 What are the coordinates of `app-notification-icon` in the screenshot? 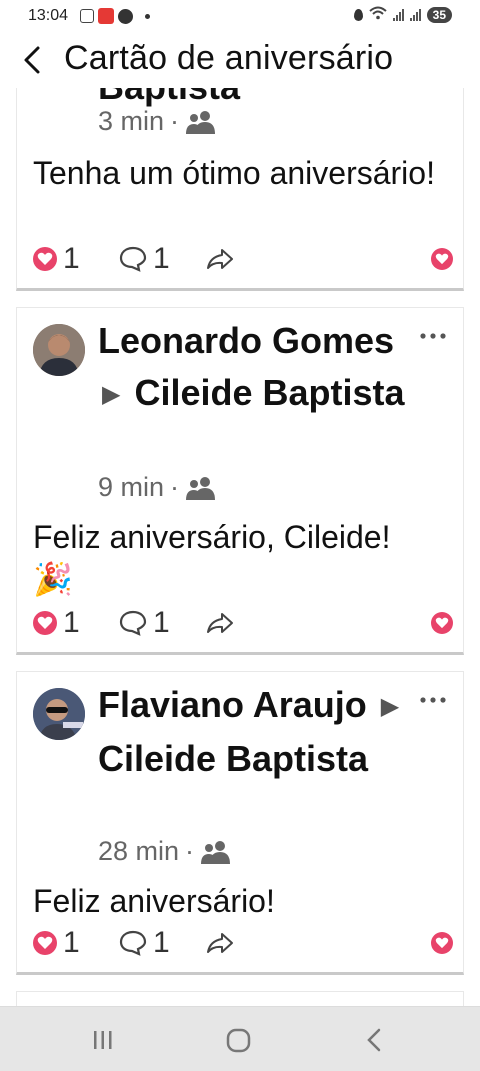 It's located at (106, 16).